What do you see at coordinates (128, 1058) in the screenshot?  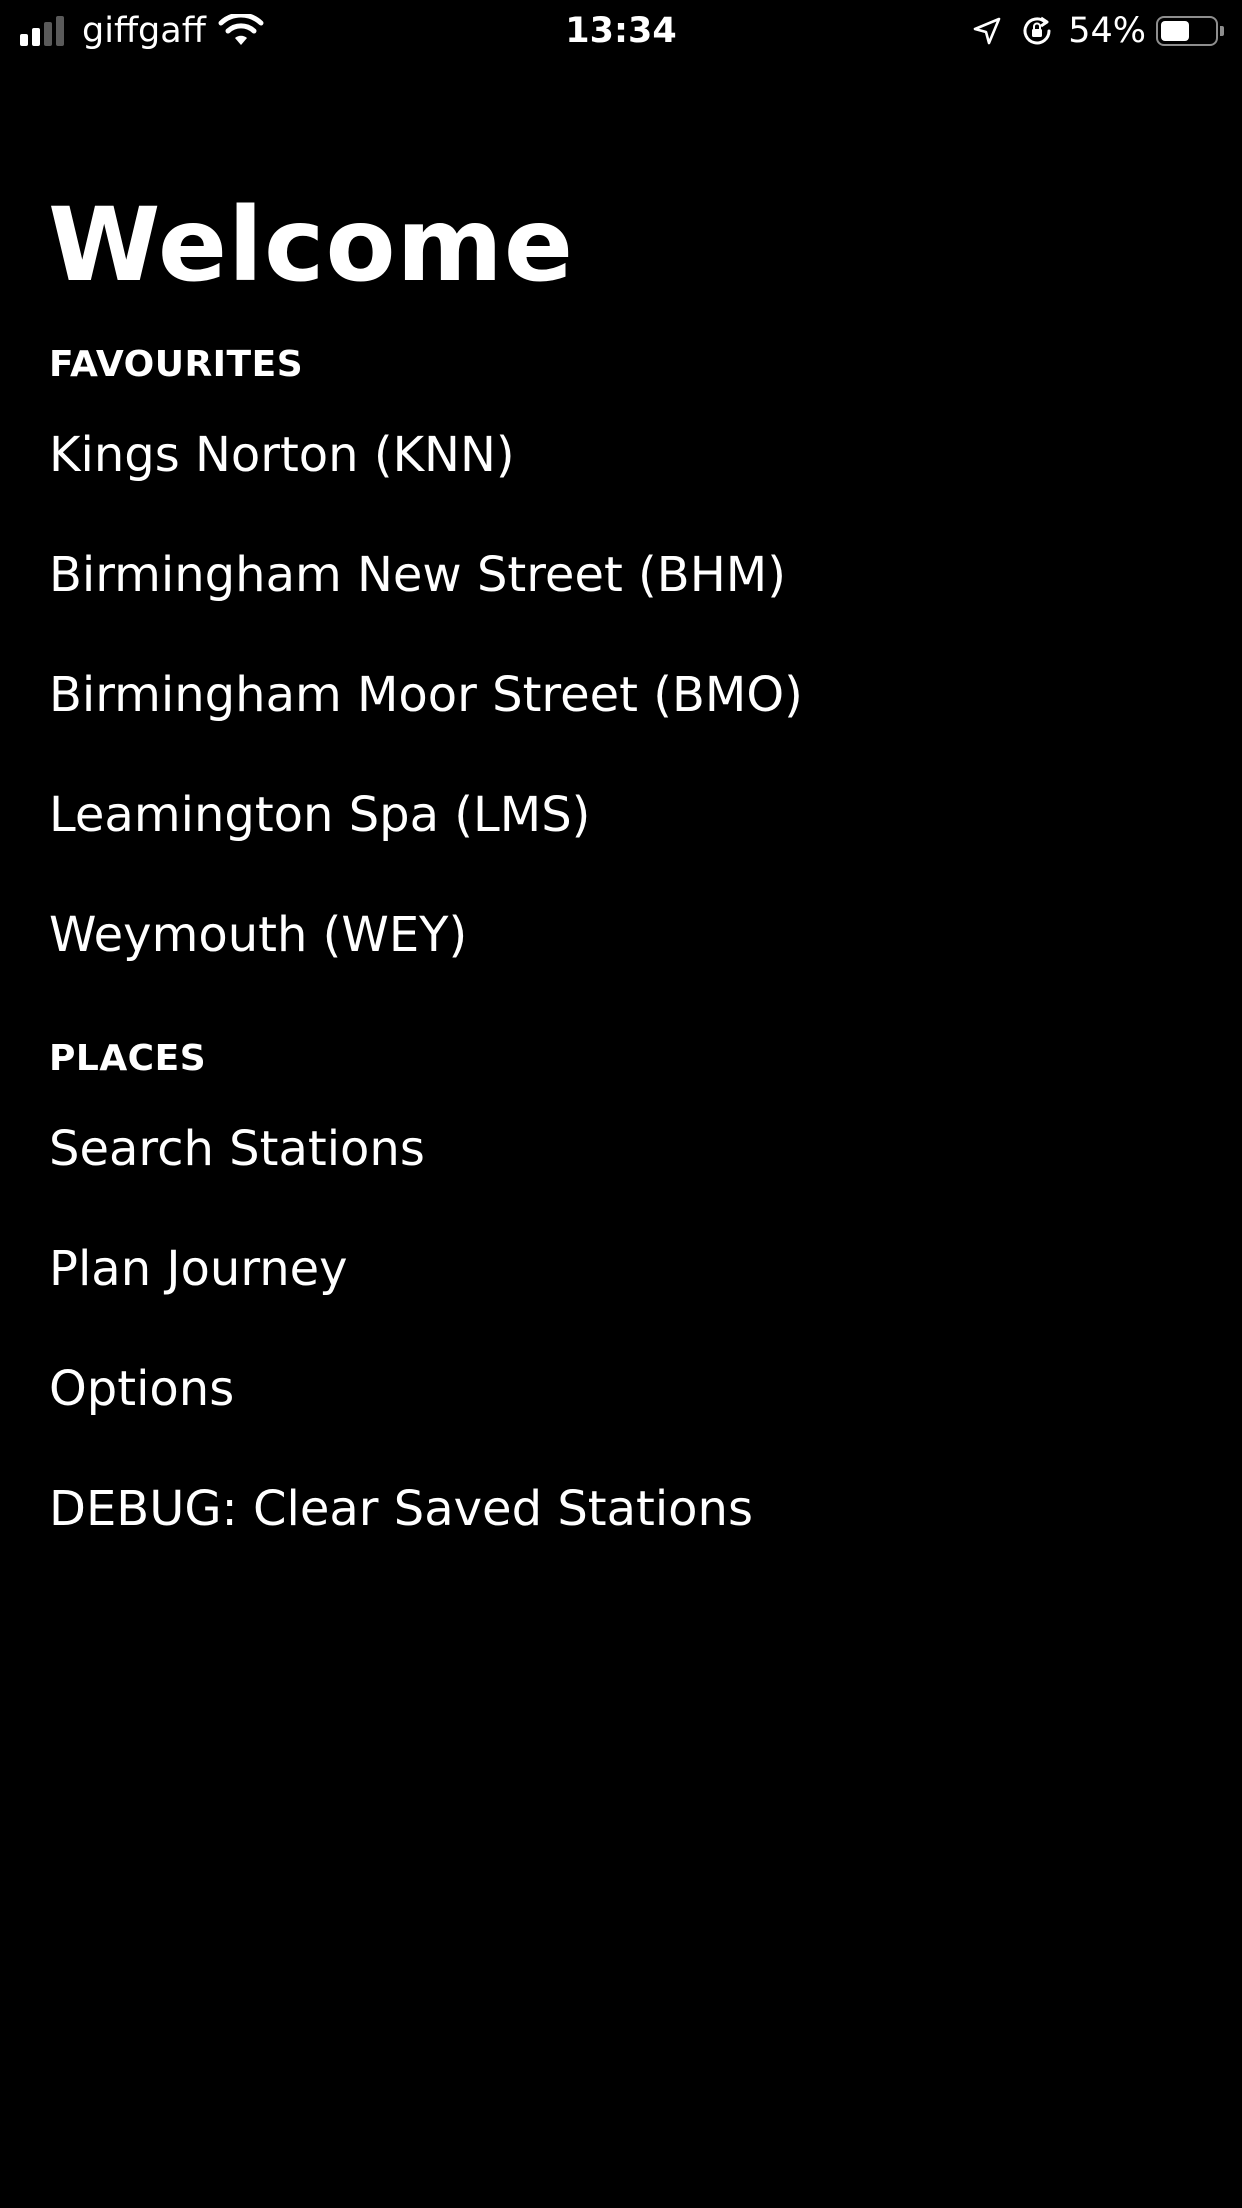 I see `places-header: PLACES` at bounding box center [128, 1058].